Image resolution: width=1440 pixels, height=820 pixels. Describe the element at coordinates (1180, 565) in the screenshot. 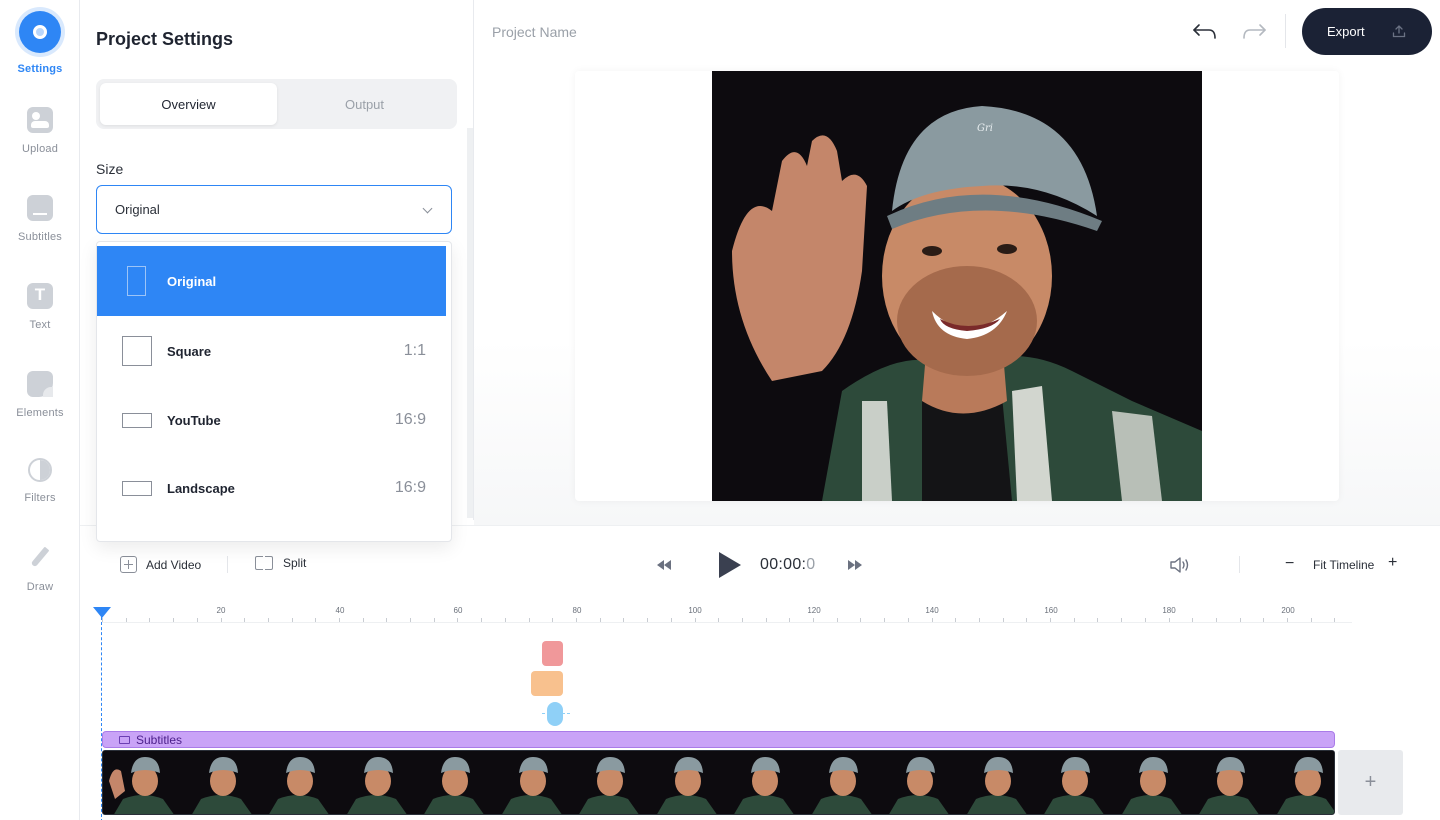

I see `volume-icon` at that location.